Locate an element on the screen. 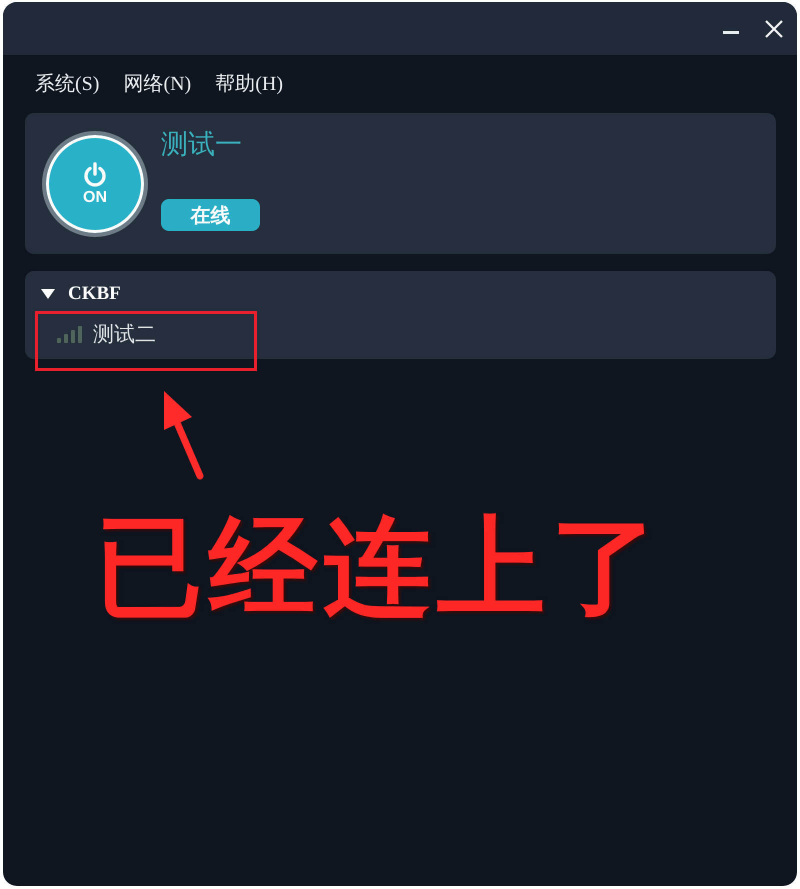 The height and width of the screenshot is (889, 800). device-row: 测试二 is located at coordinates (416, 334).